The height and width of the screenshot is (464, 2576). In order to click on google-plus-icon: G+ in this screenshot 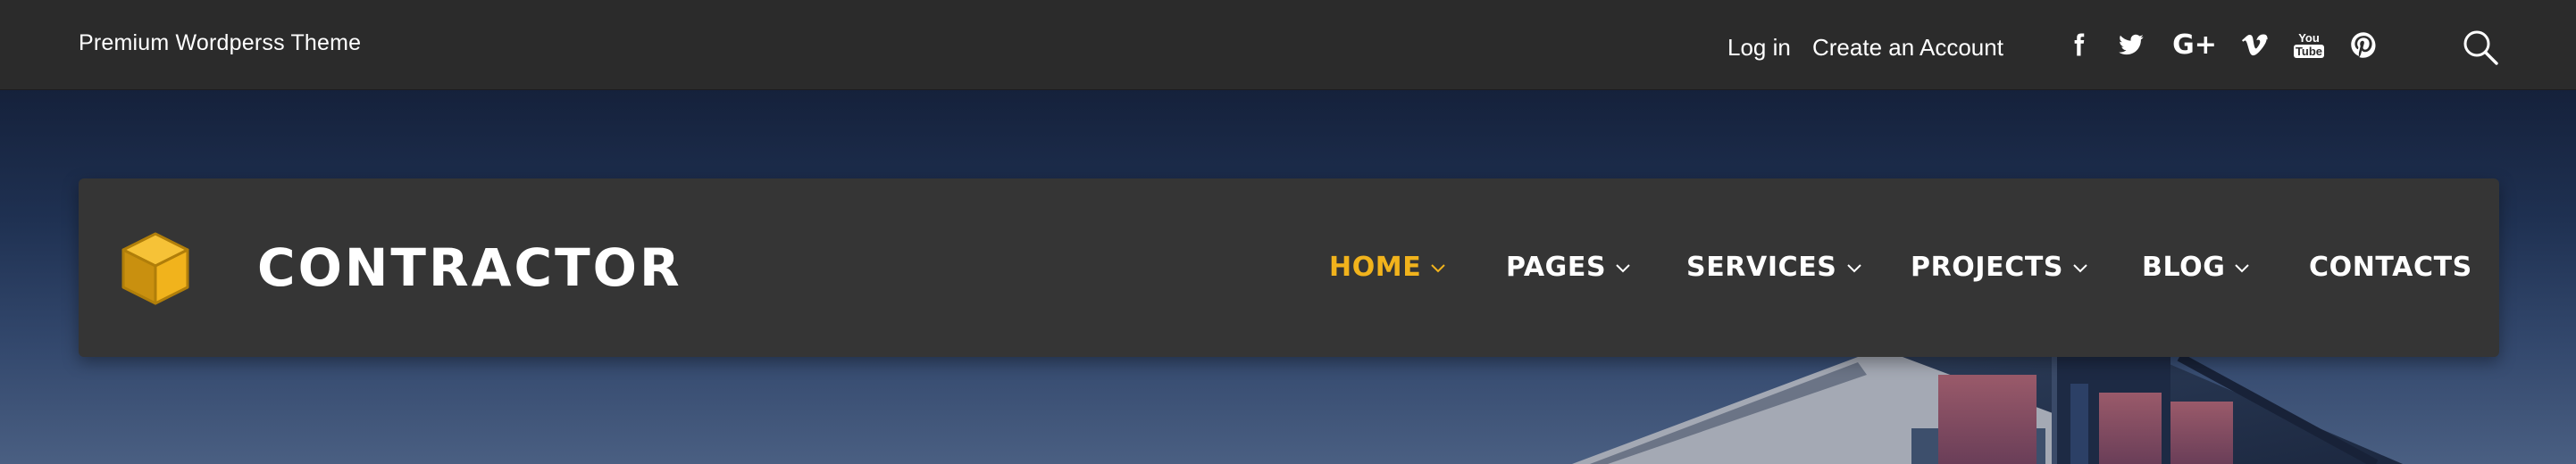, I will do `click(2194, 44)`.